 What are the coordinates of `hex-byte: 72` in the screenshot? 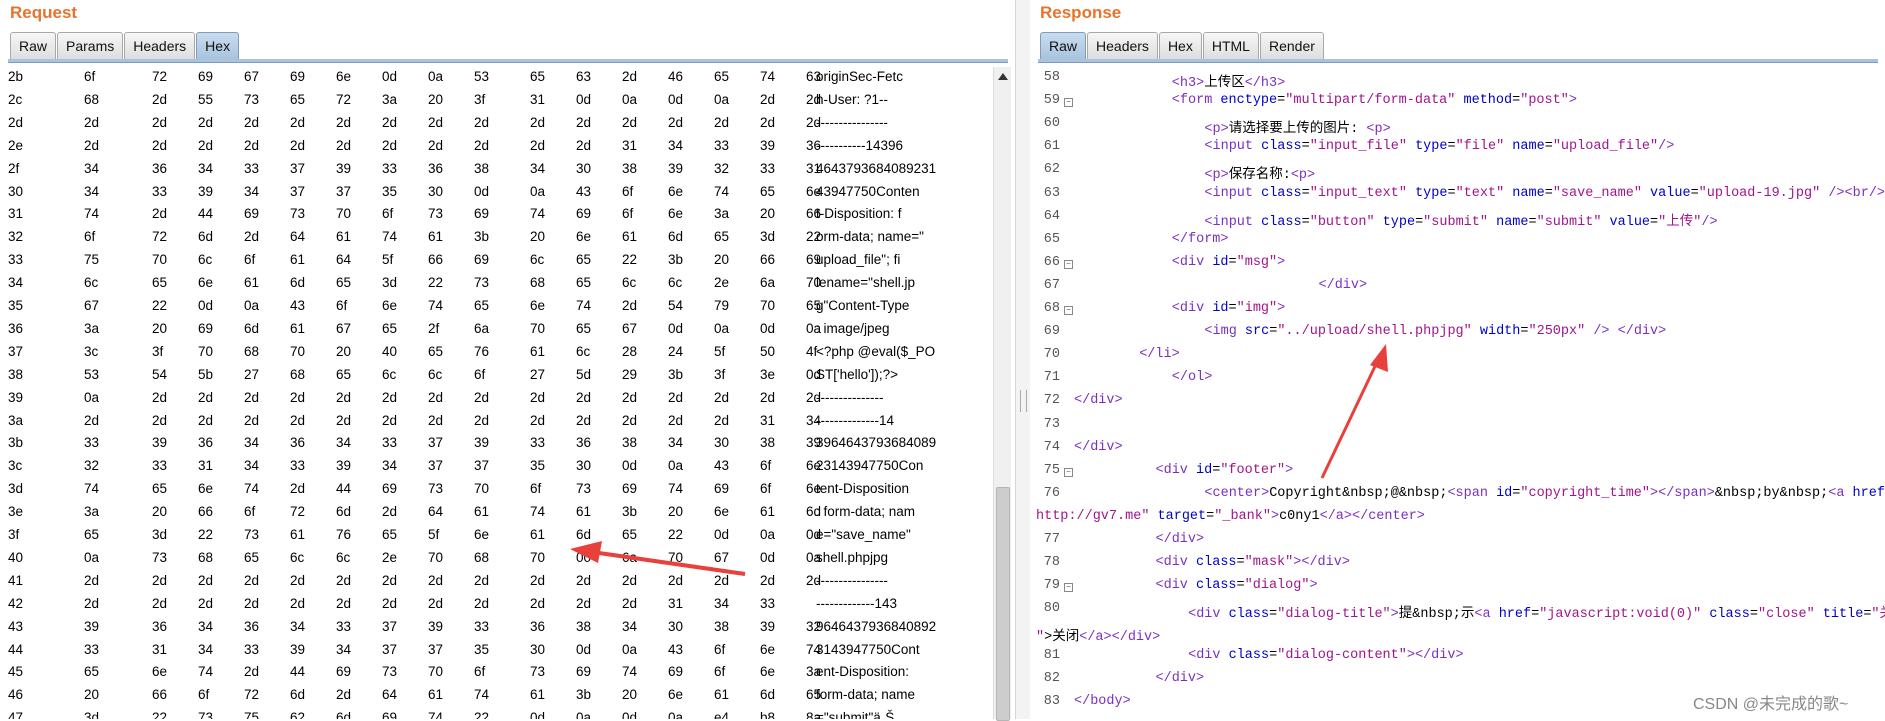 It's located at (159, 76).